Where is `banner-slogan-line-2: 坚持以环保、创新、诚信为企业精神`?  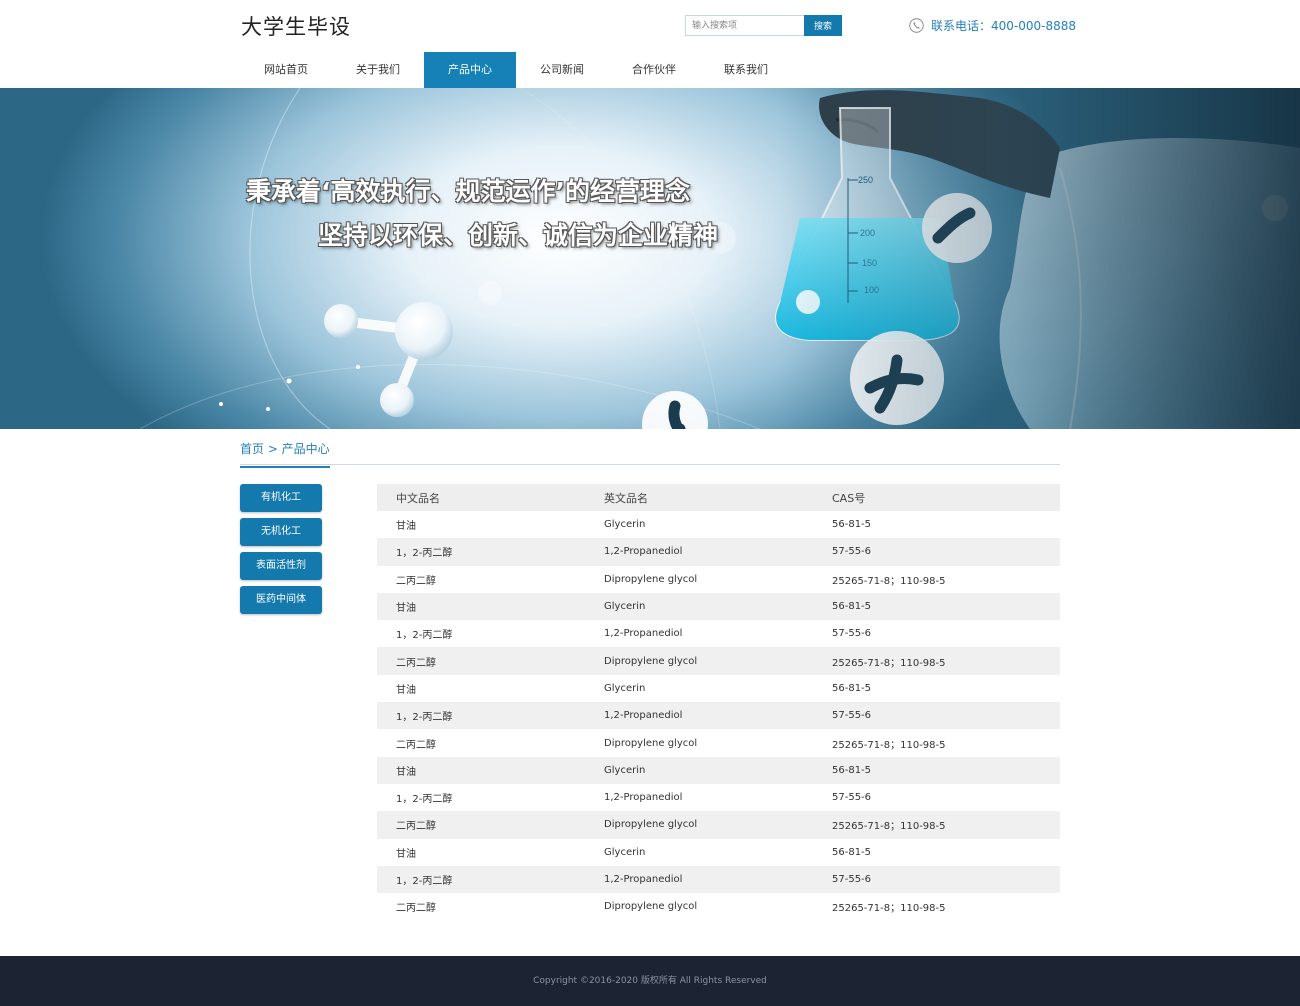
banner-slogan-line-2: 坚持以环保、创新、诚信为企业精神 is located at coordinates (518, 235).